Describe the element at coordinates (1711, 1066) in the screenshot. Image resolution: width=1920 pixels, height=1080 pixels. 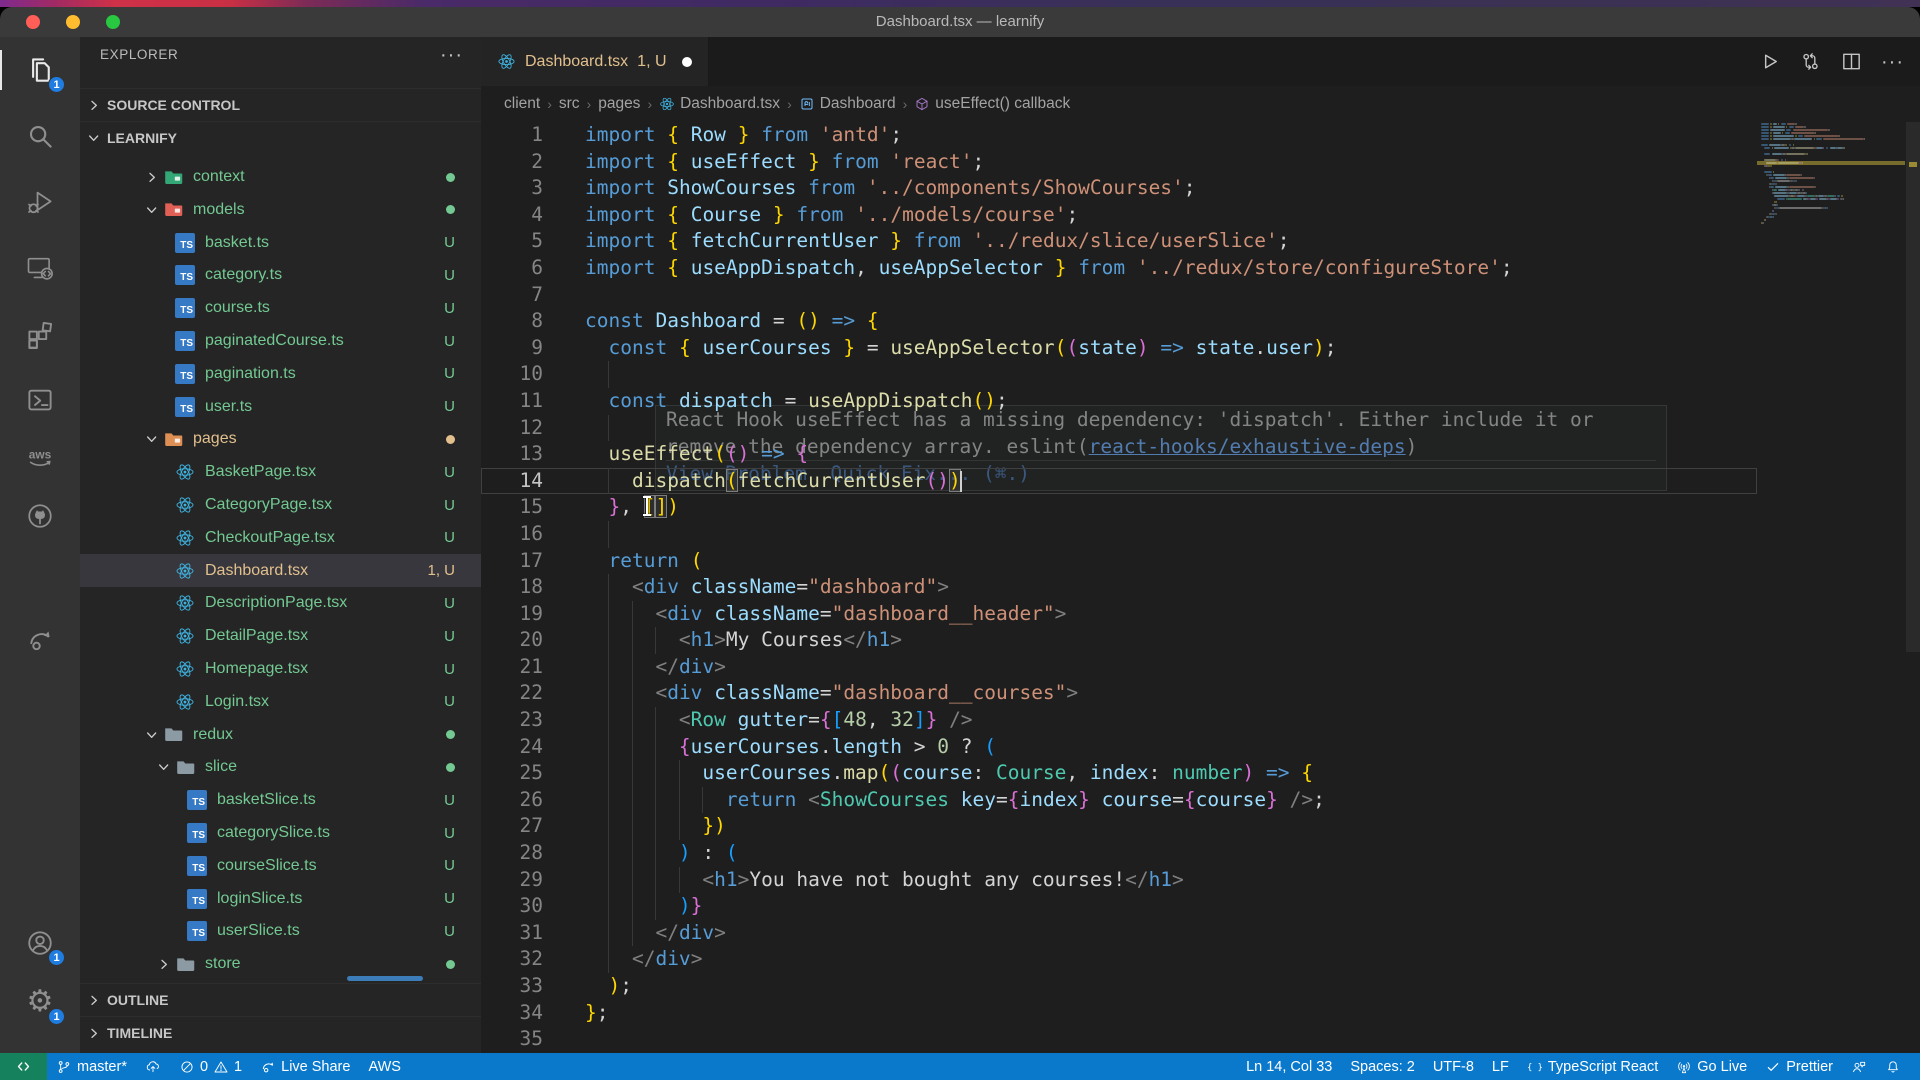
I see `status-go-live: Go Live` at that location.